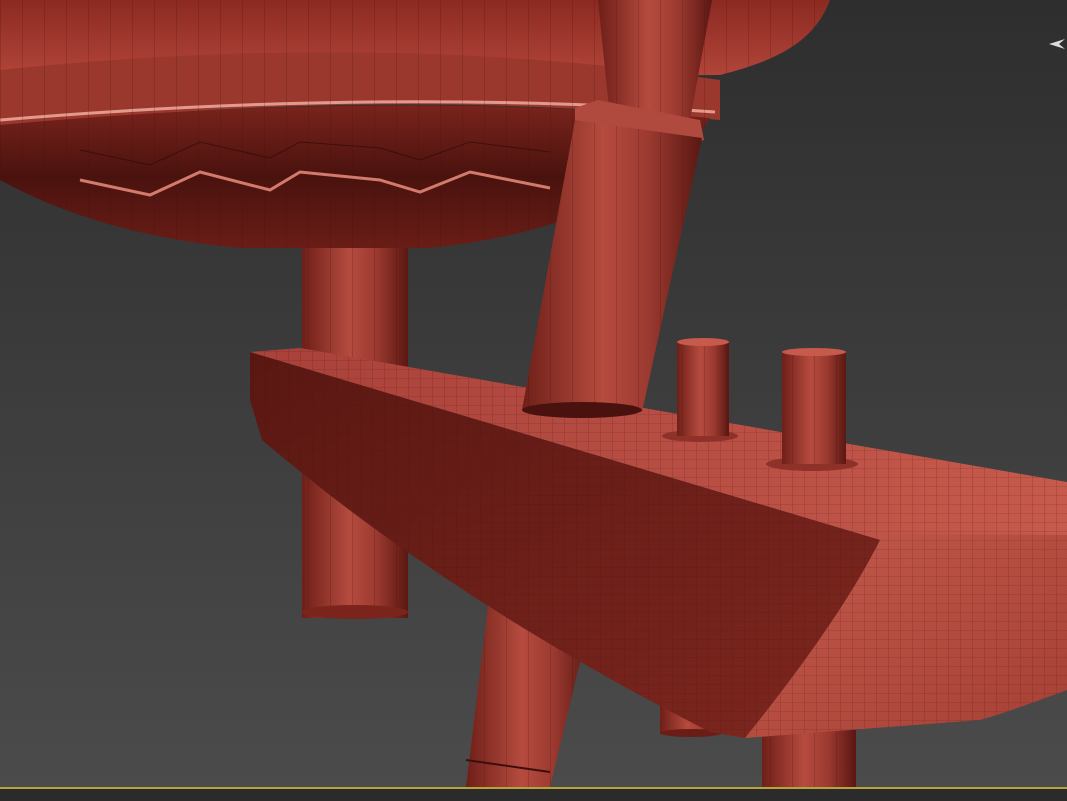  Describe the element at coordinates (1057, 42) in the screenshot. I see `cursor-icon` at that location.